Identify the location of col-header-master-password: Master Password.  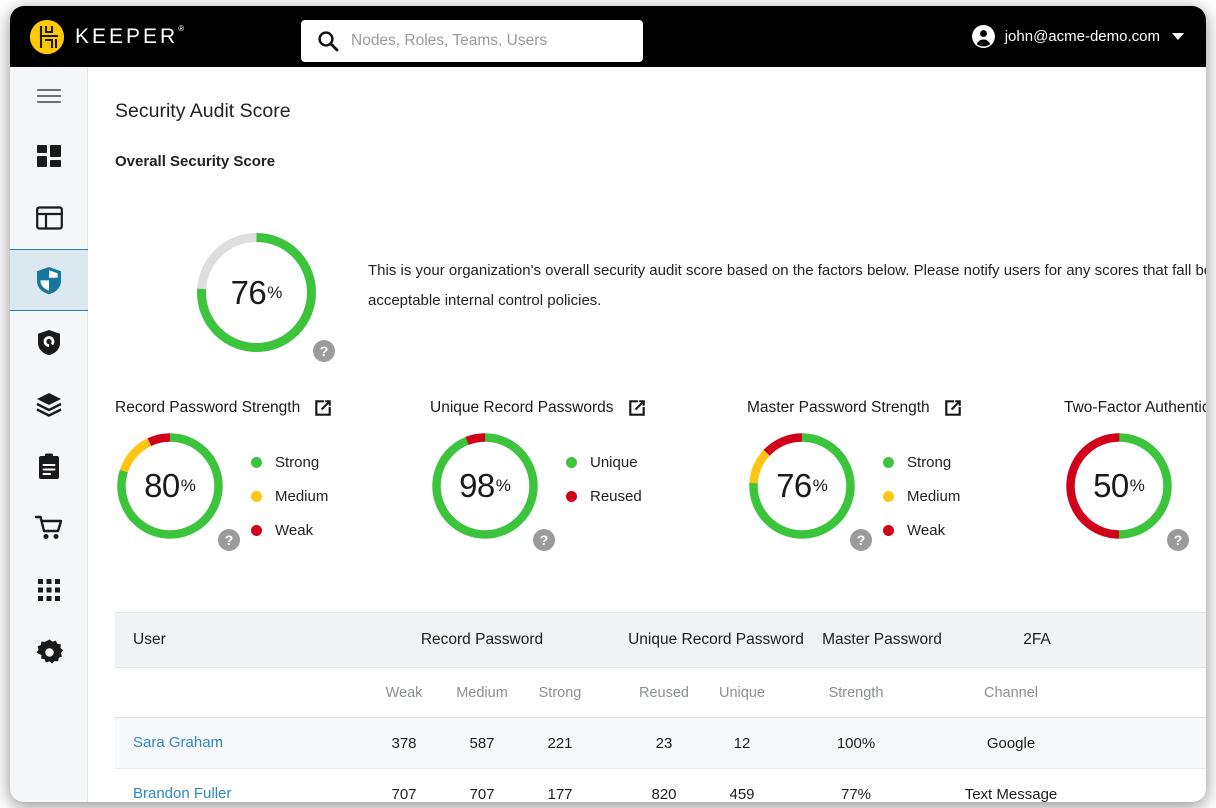
(882, 639).